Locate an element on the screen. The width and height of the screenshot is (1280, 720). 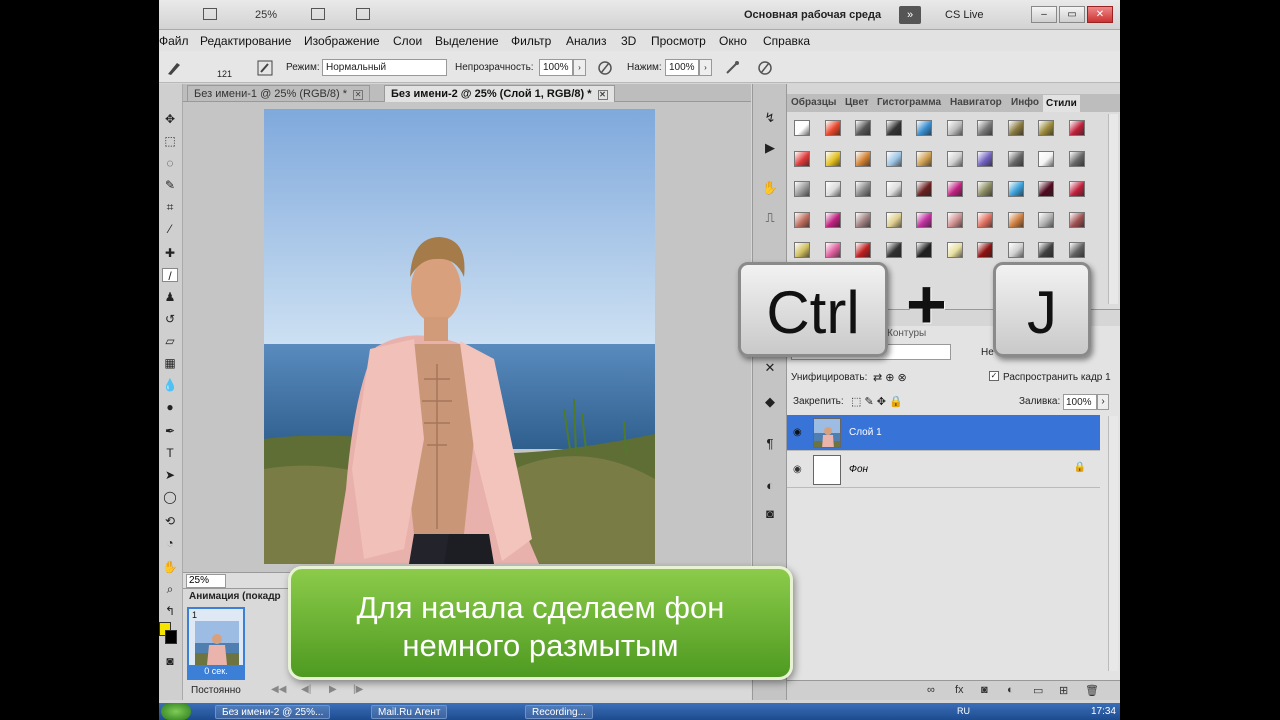
language-indicator: RU is located at coordinates (963, 711).